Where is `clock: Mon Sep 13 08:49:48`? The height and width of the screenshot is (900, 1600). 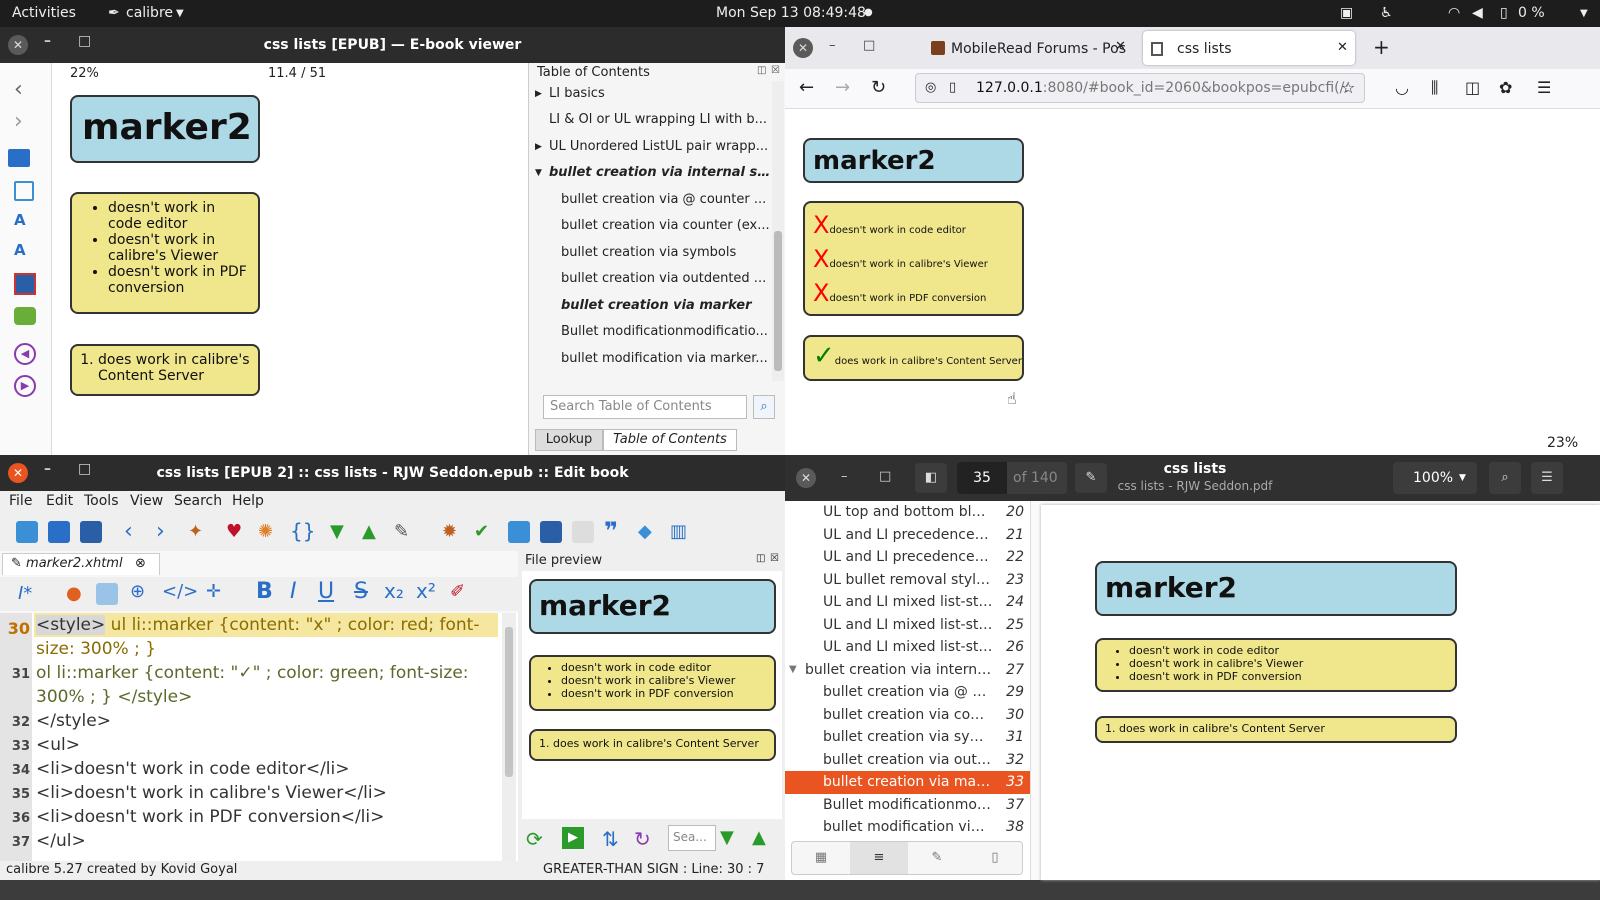 clock: Mon Sep 13 08:49:48 is located at coordinates (791, 13).